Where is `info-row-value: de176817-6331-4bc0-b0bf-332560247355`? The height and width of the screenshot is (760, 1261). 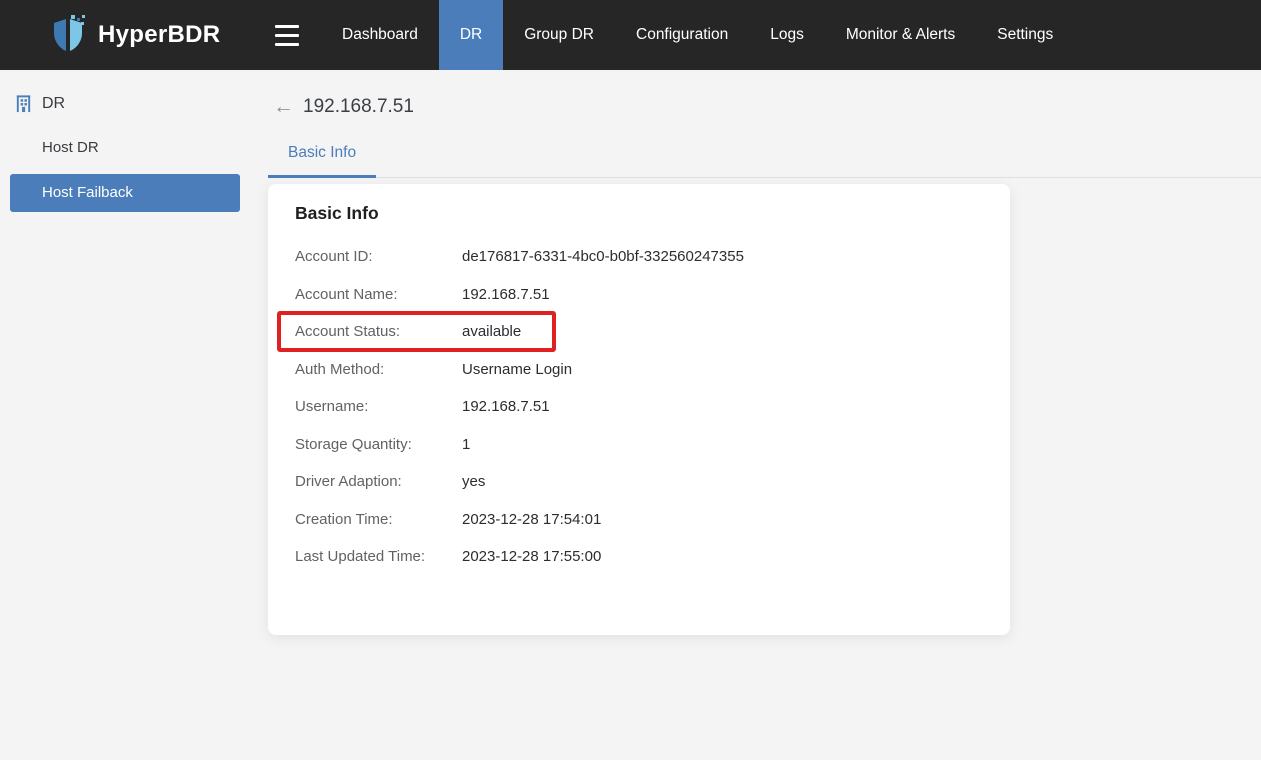
info-row-value: de176817-6331-4bc0-b0bf-332560247355 is located at coordinates (603, 257).